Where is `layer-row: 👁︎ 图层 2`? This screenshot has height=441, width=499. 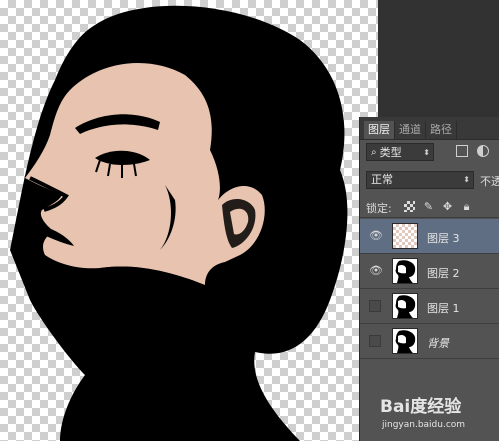 layer-row: 👁︎ 图层 2 is located at coordinates (429, 271).